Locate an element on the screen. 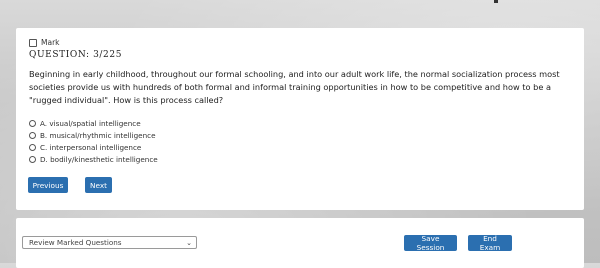 This screenshot has width=600, height=268. top-edge-mark is located at coordinates (496, 1).